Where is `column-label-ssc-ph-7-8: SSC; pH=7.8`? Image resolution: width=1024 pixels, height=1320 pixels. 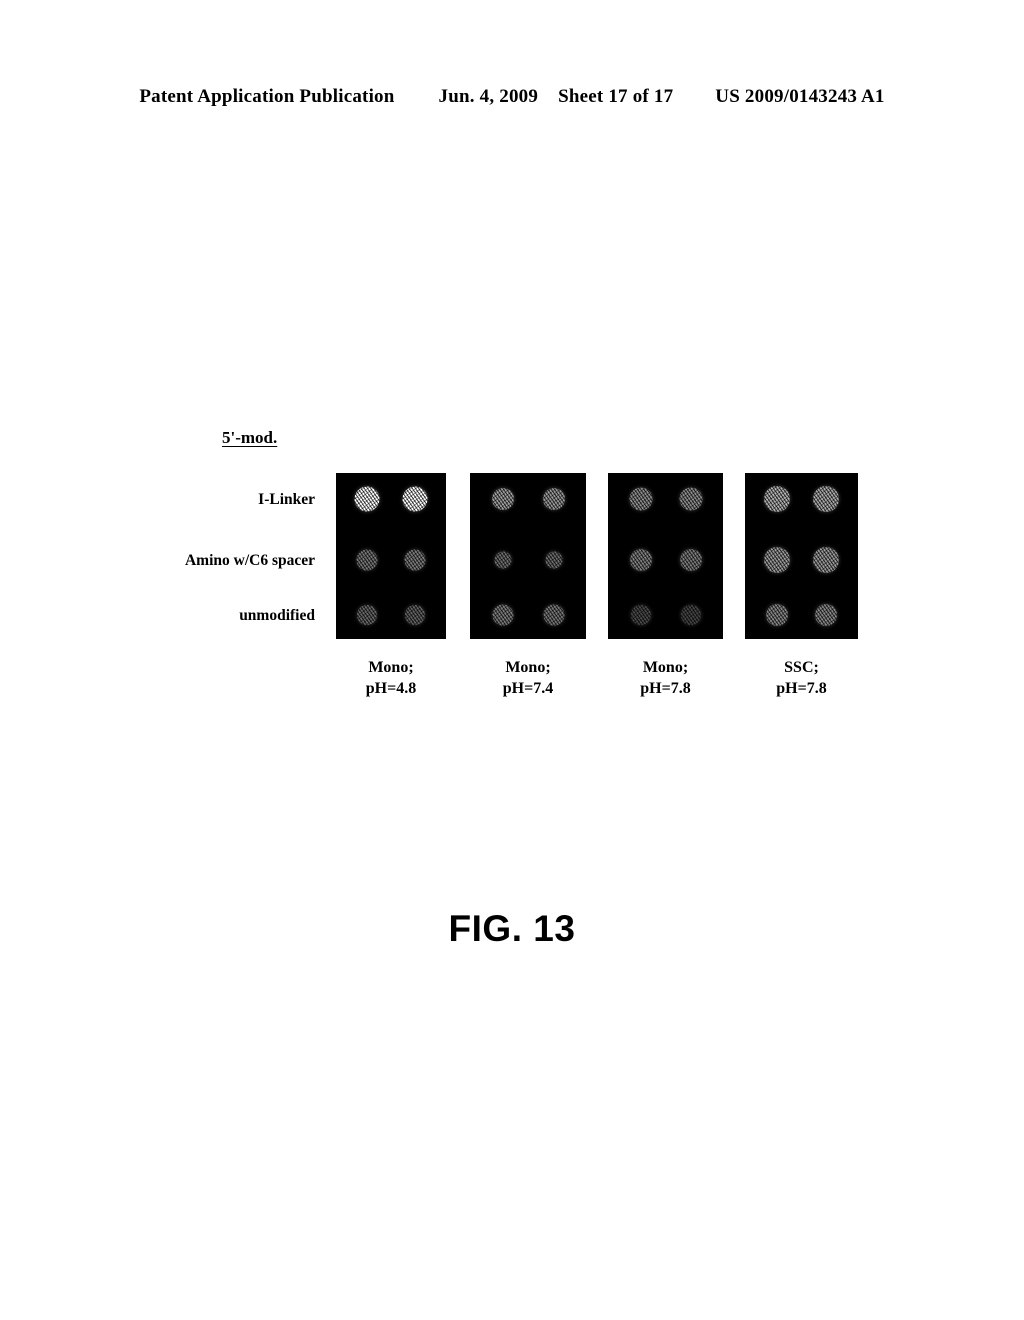
column-label-ssc-ph-7-8: SSC; pH=7.8 is located at coordinates (801, 678).